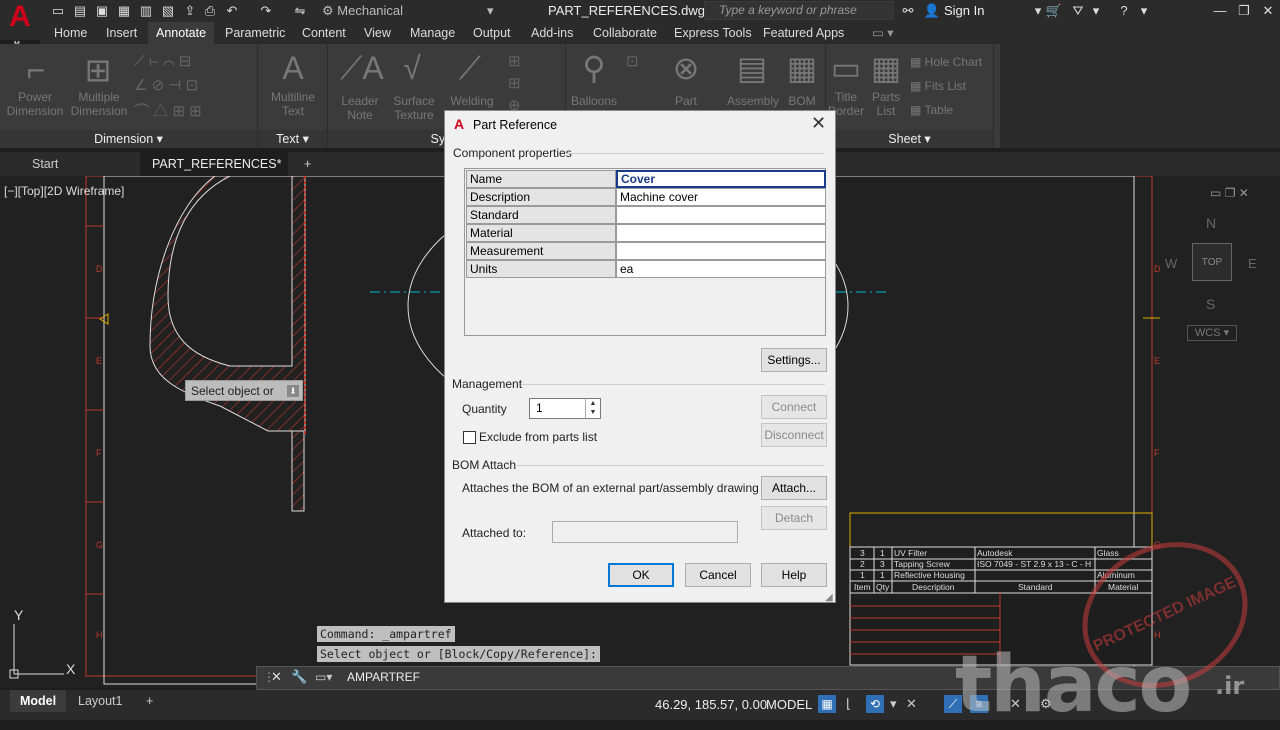 This screenshot has height=730, width=1280. Describe the element at coordinates (721, 179) in the screenshot. I see `name-field: Cover` at that location.